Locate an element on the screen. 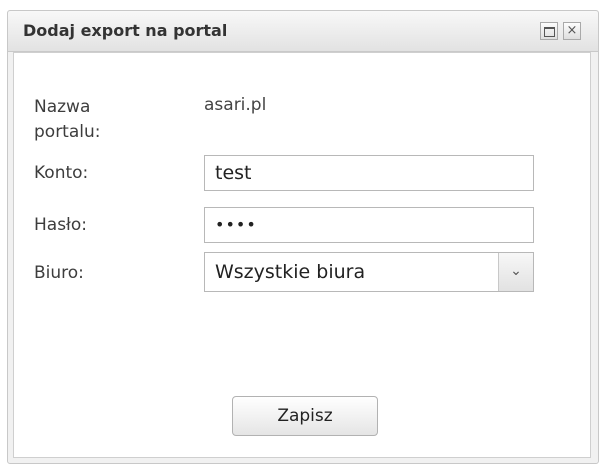 The height and width of the screenshot is (467, 602). portal-name-value: asari.pl is located at coordinates (235, 105).